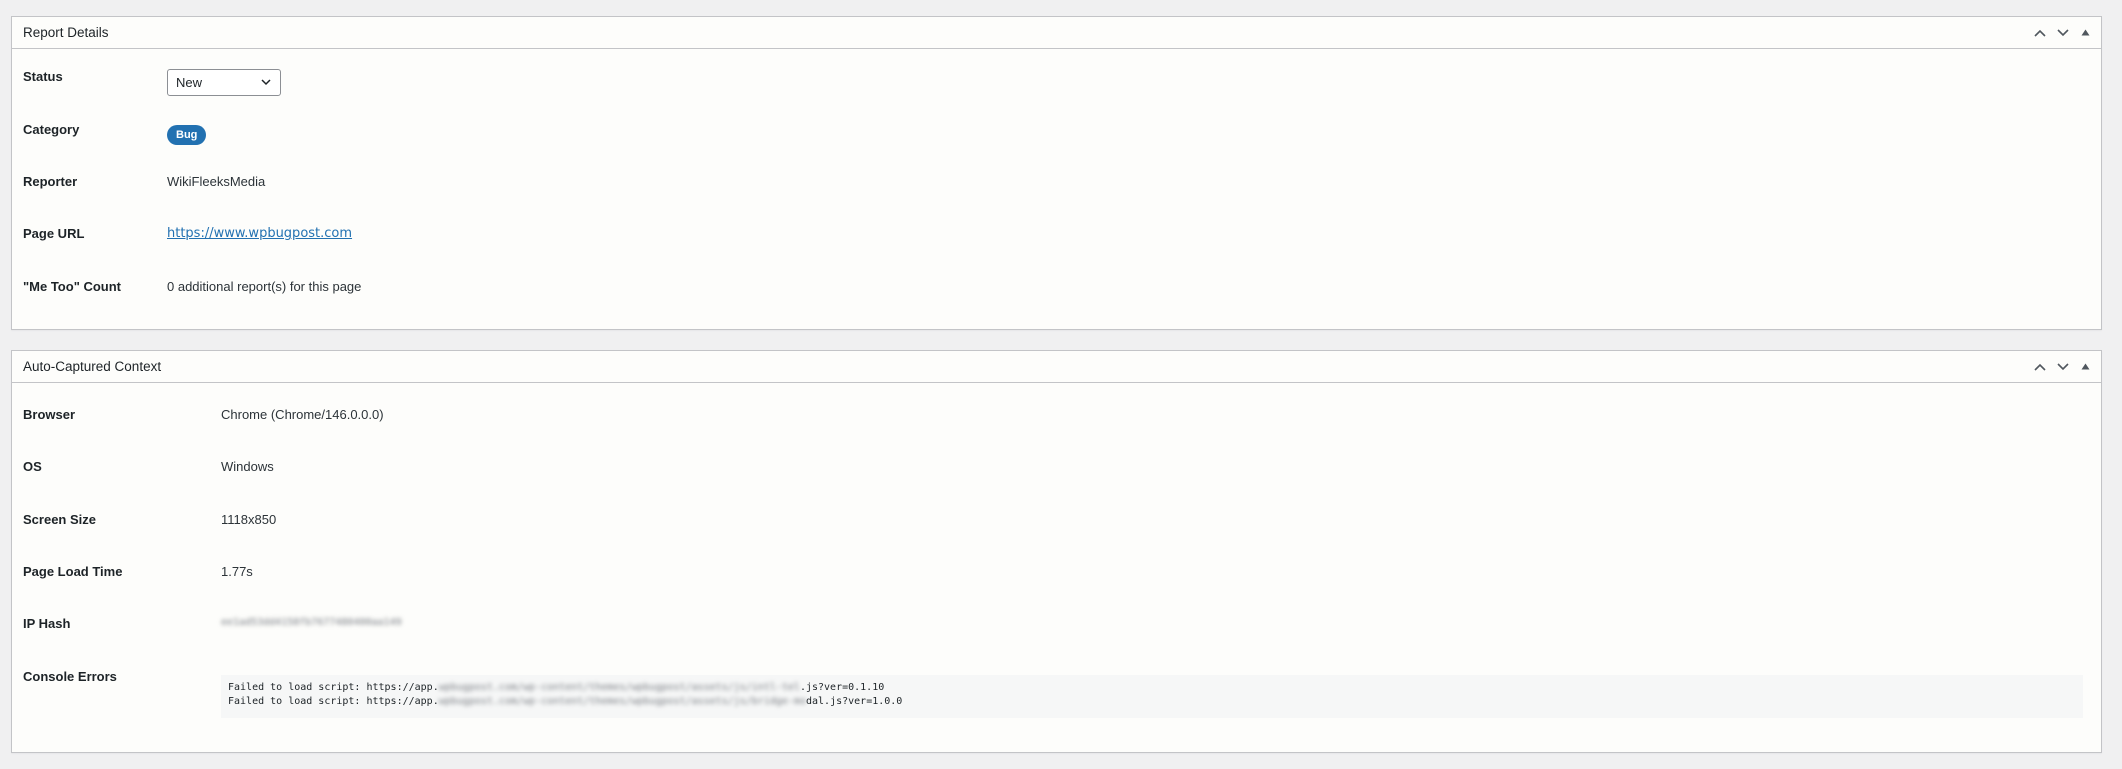 The height and width of the screenshot is (769, 2122). I want to click on load-time-label: Page Load Time, so click(73, 571).